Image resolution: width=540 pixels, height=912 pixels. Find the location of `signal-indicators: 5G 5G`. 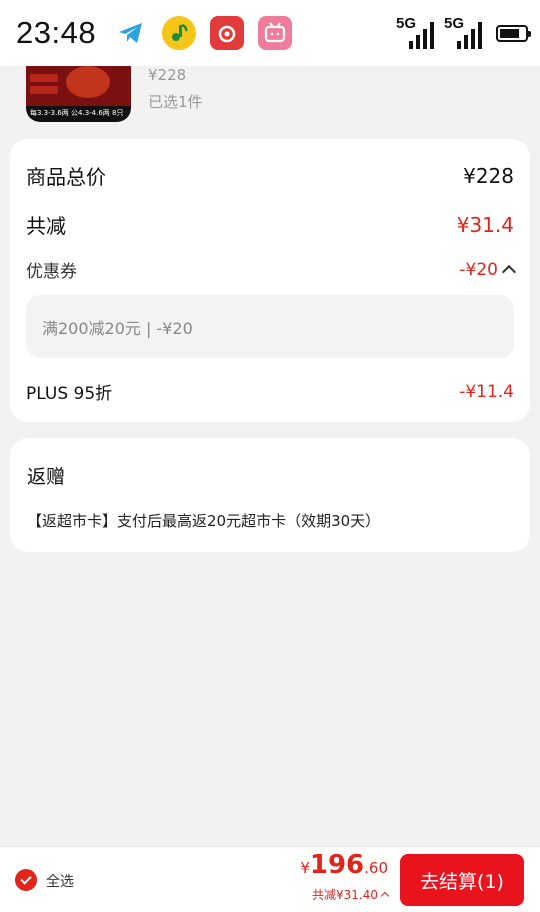

signal-indicators: 5G 5G is located at coordinates (463, 32).